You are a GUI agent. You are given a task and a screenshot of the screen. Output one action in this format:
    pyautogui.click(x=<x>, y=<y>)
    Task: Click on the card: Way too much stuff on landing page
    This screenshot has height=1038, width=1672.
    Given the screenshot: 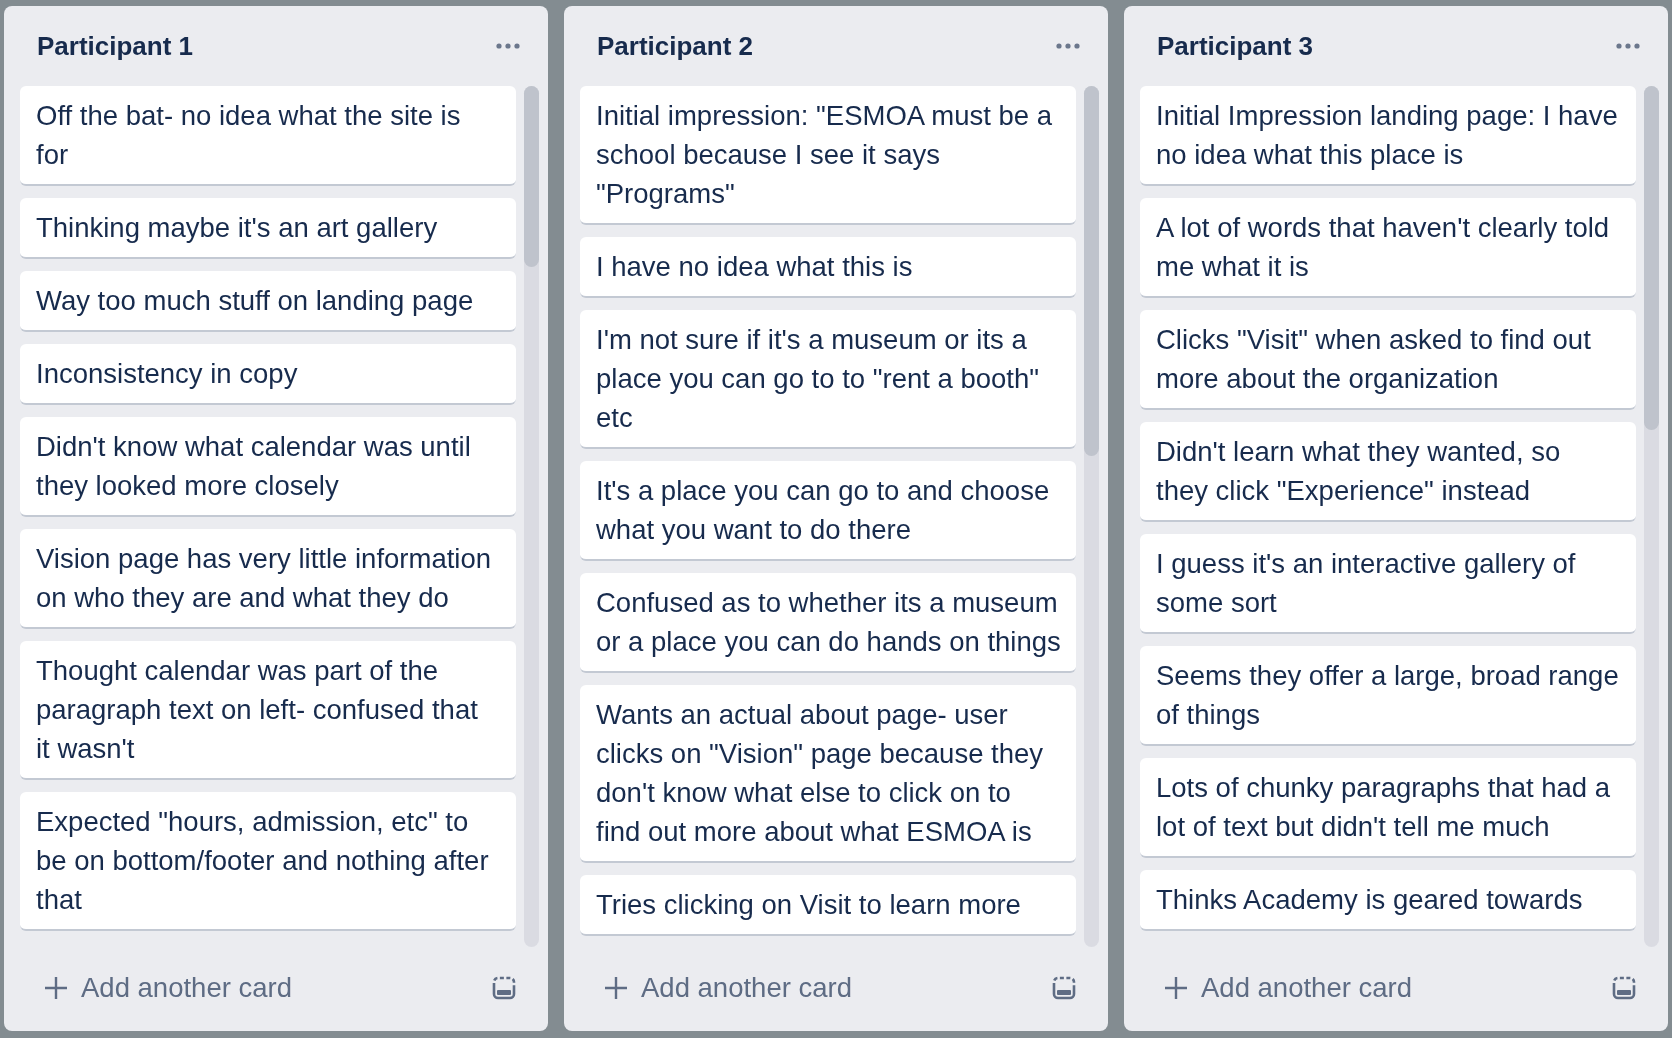 What is the action you would take?
    pyautogui.click(x=268, y=301)
    